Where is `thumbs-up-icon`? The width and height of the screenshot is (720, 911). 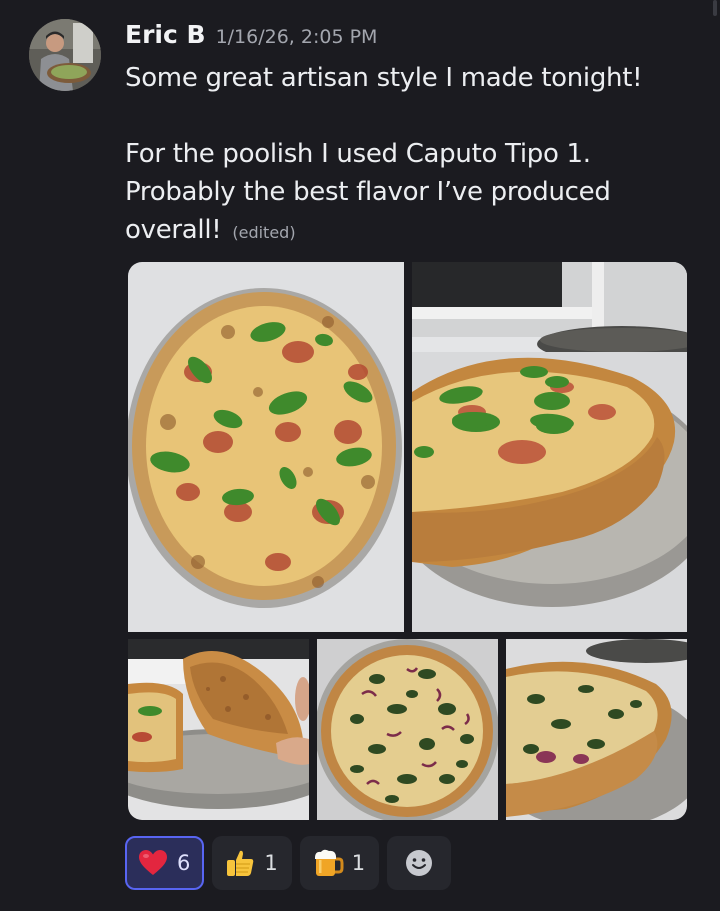
thumbs-up-icon is located at coordinates (240, 863).